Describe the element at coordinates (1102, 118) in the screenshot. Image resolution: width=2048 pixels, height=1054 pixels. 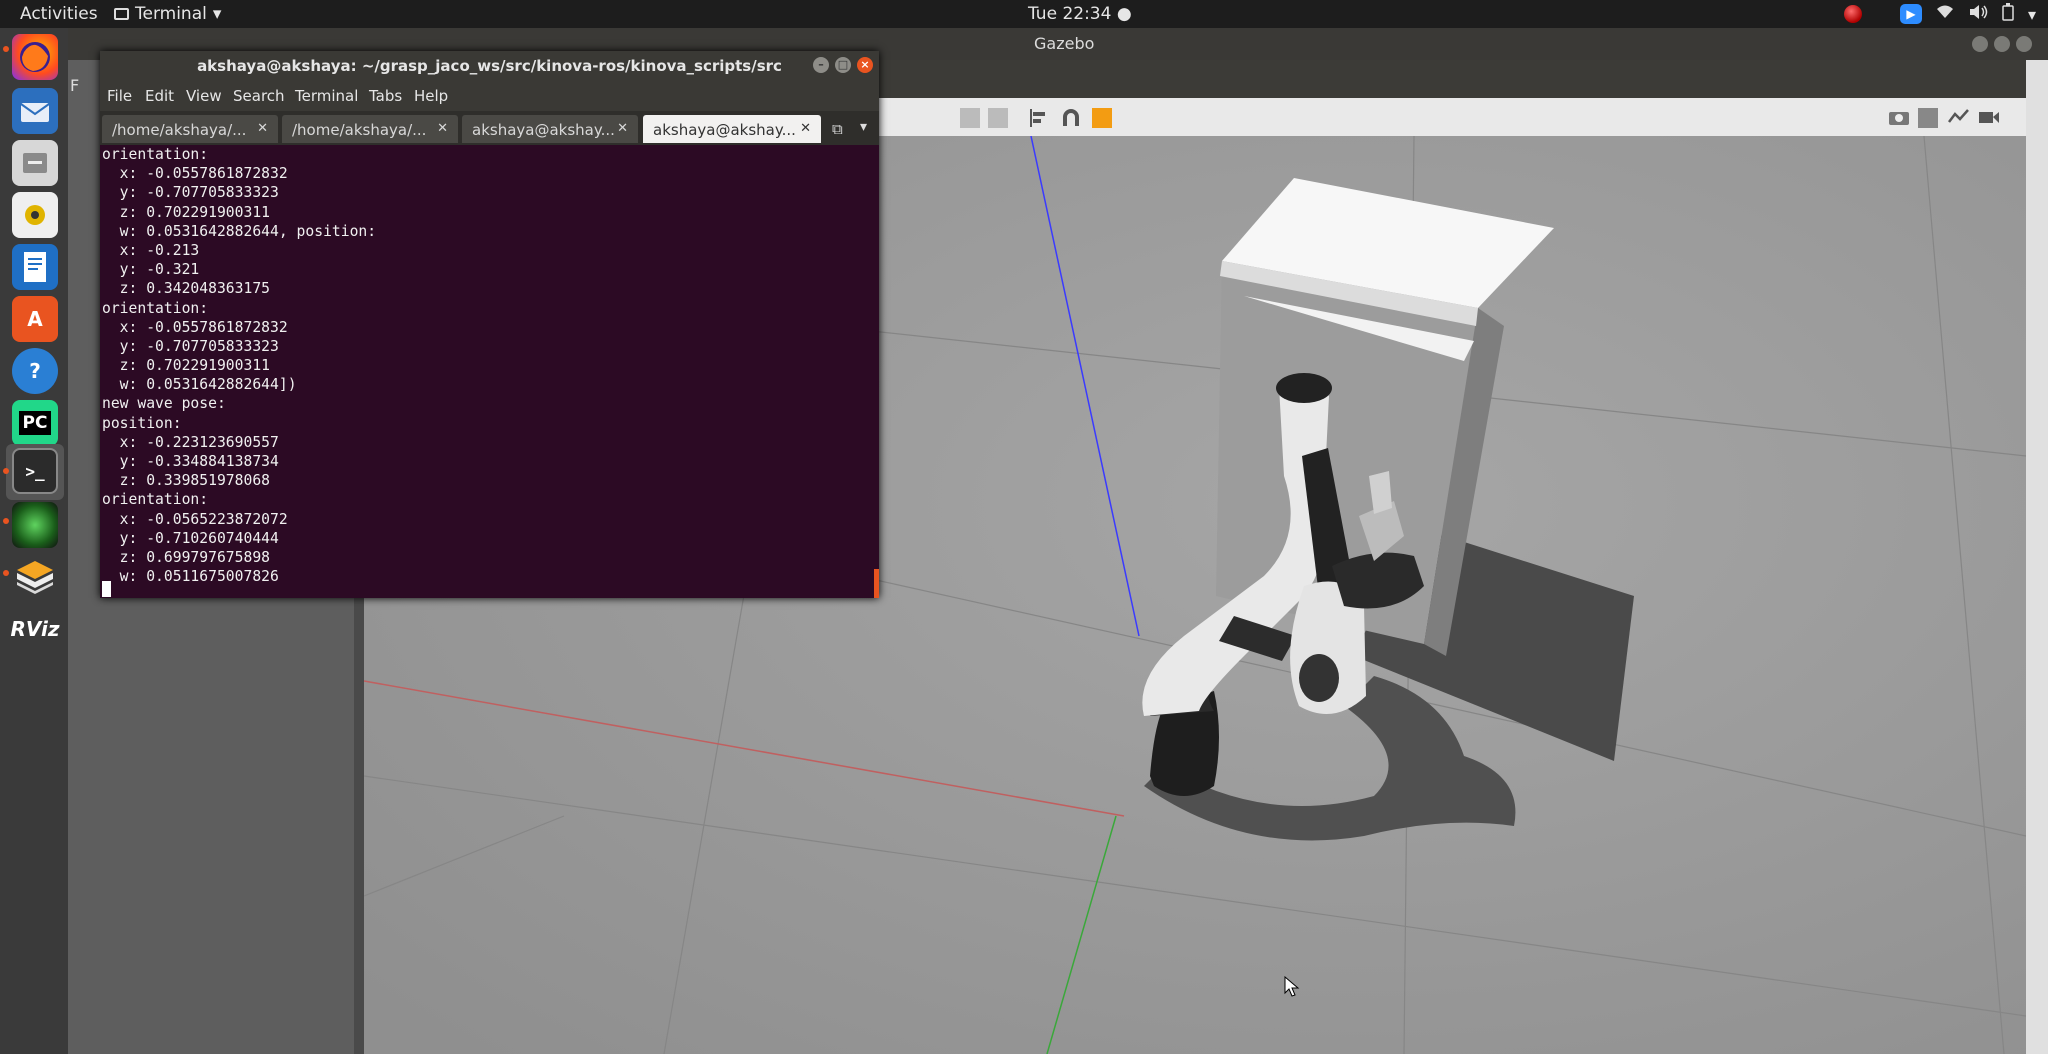
I see `view-angle-icon` at that location.